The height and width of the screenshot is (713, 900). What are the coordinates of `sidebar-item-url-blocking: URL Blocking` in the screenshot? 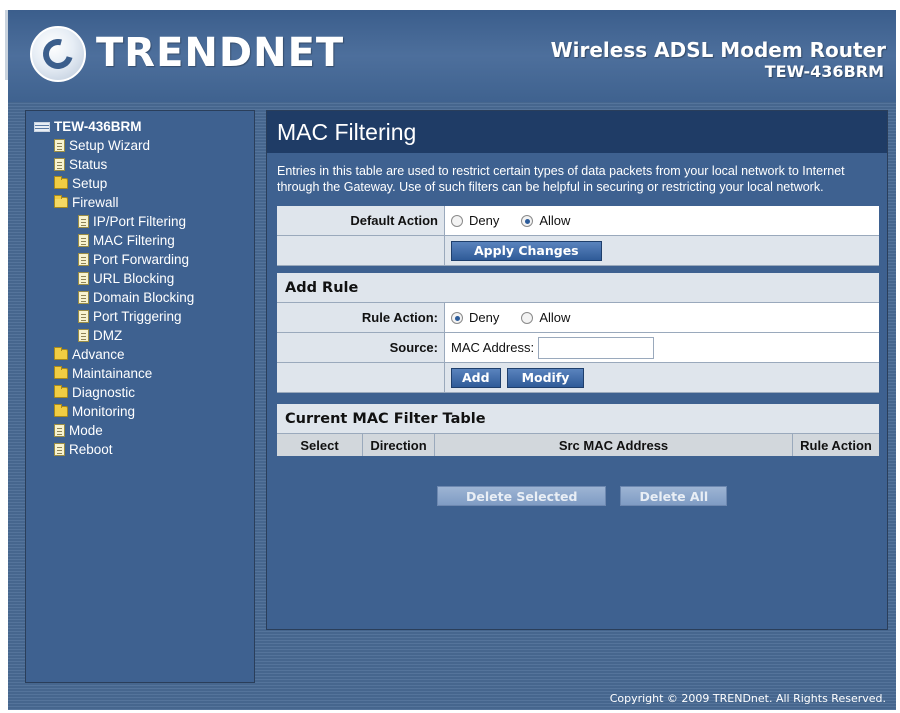 It's located at (142, 278).